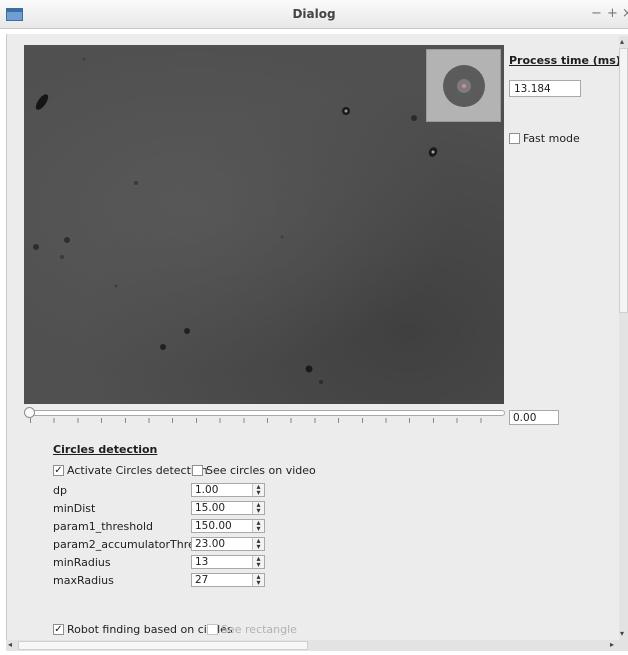 This screenshot has width=628, height=655. I want to click on param-spinbox-minradius: 13 ▴ ▾, so click(228, 562).